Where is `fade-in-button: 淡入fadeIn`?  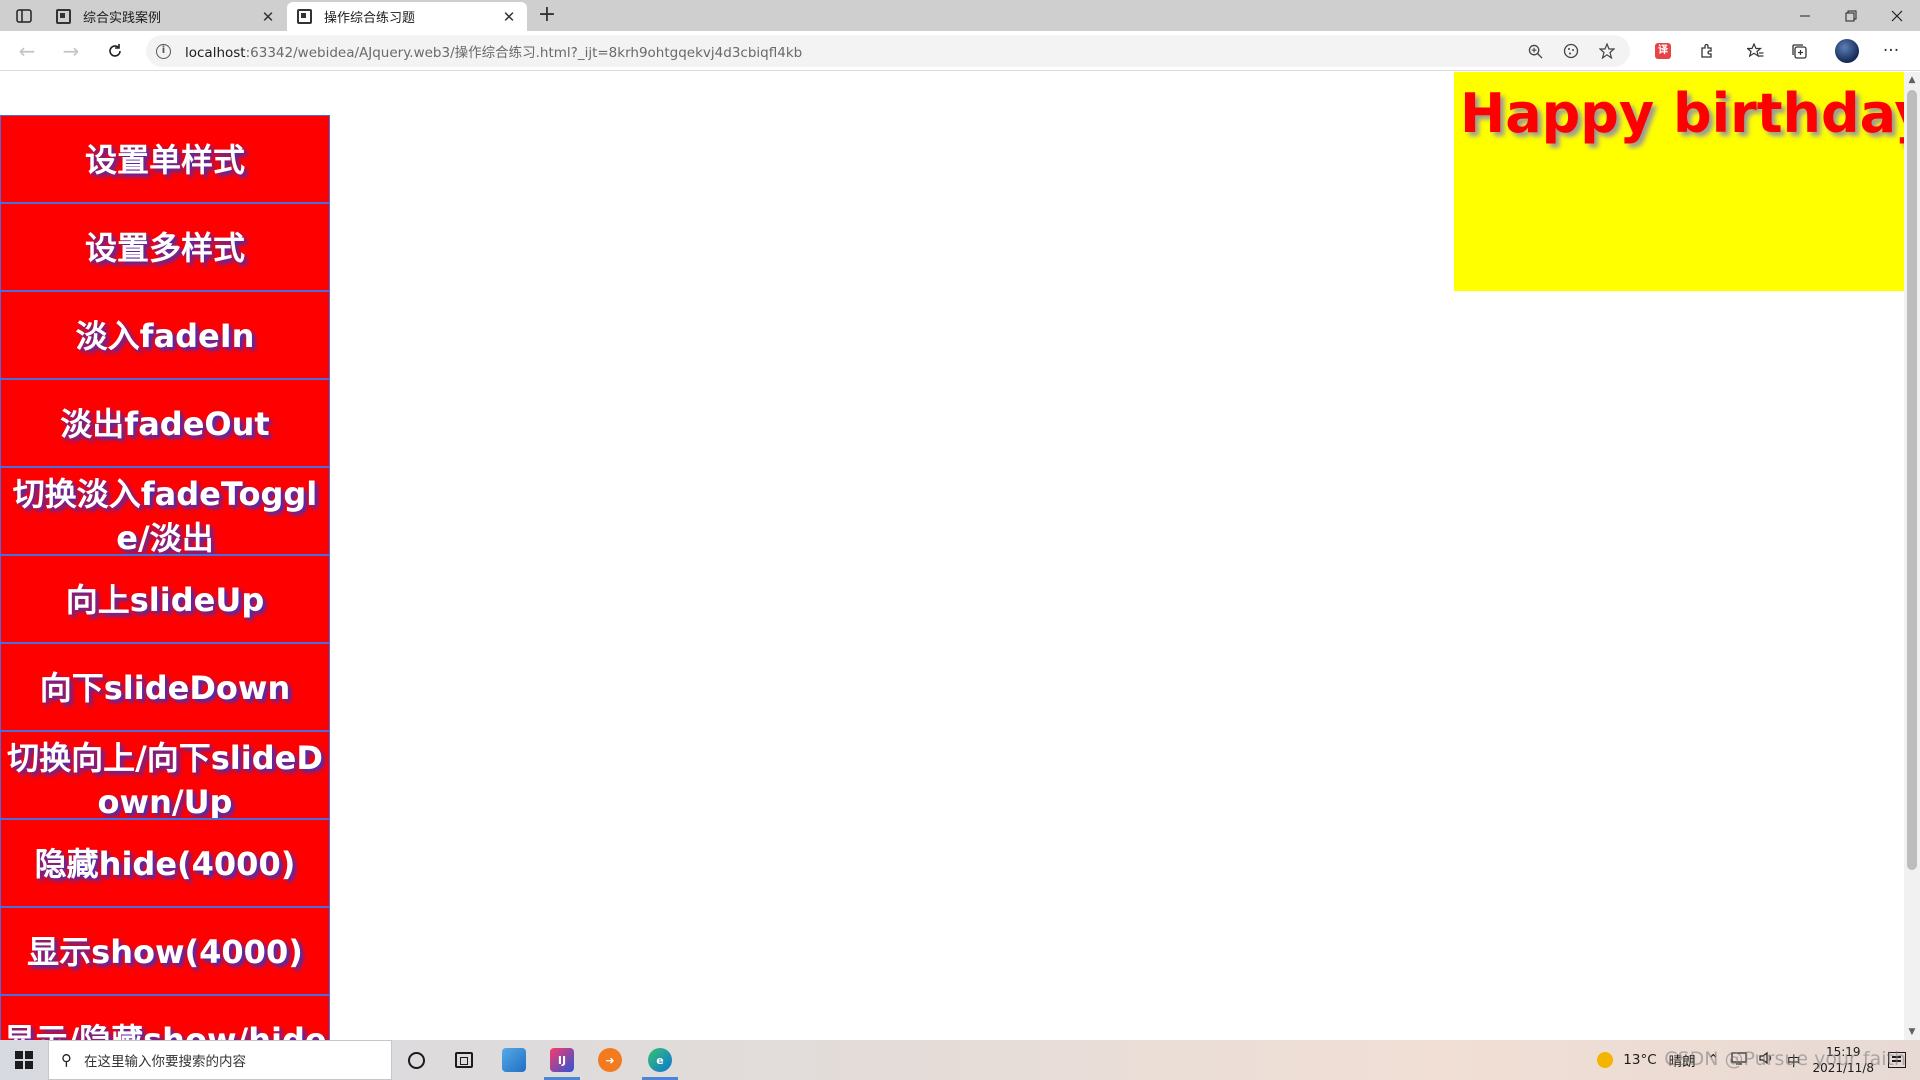 fade-in-button: 淡入fadeIn is located at coordinates (165, 335).